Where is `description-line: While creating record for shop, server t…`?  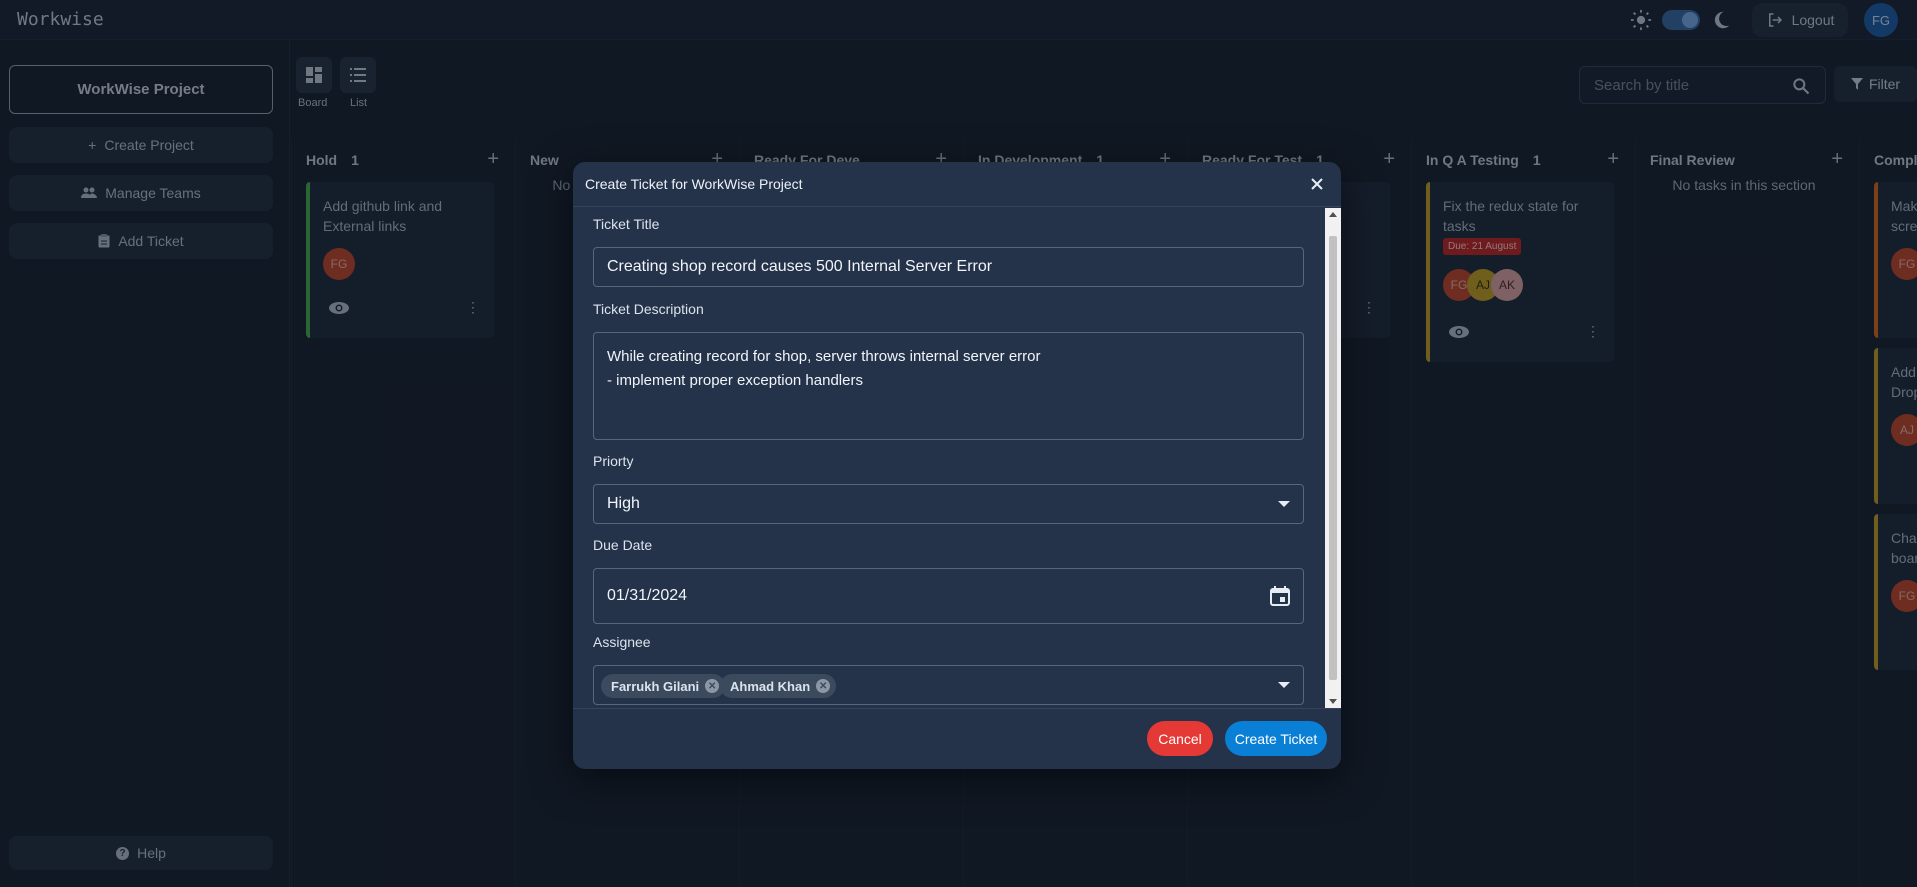 description-line: While creating record for shop, server t… is located at coordinates (824, 356).